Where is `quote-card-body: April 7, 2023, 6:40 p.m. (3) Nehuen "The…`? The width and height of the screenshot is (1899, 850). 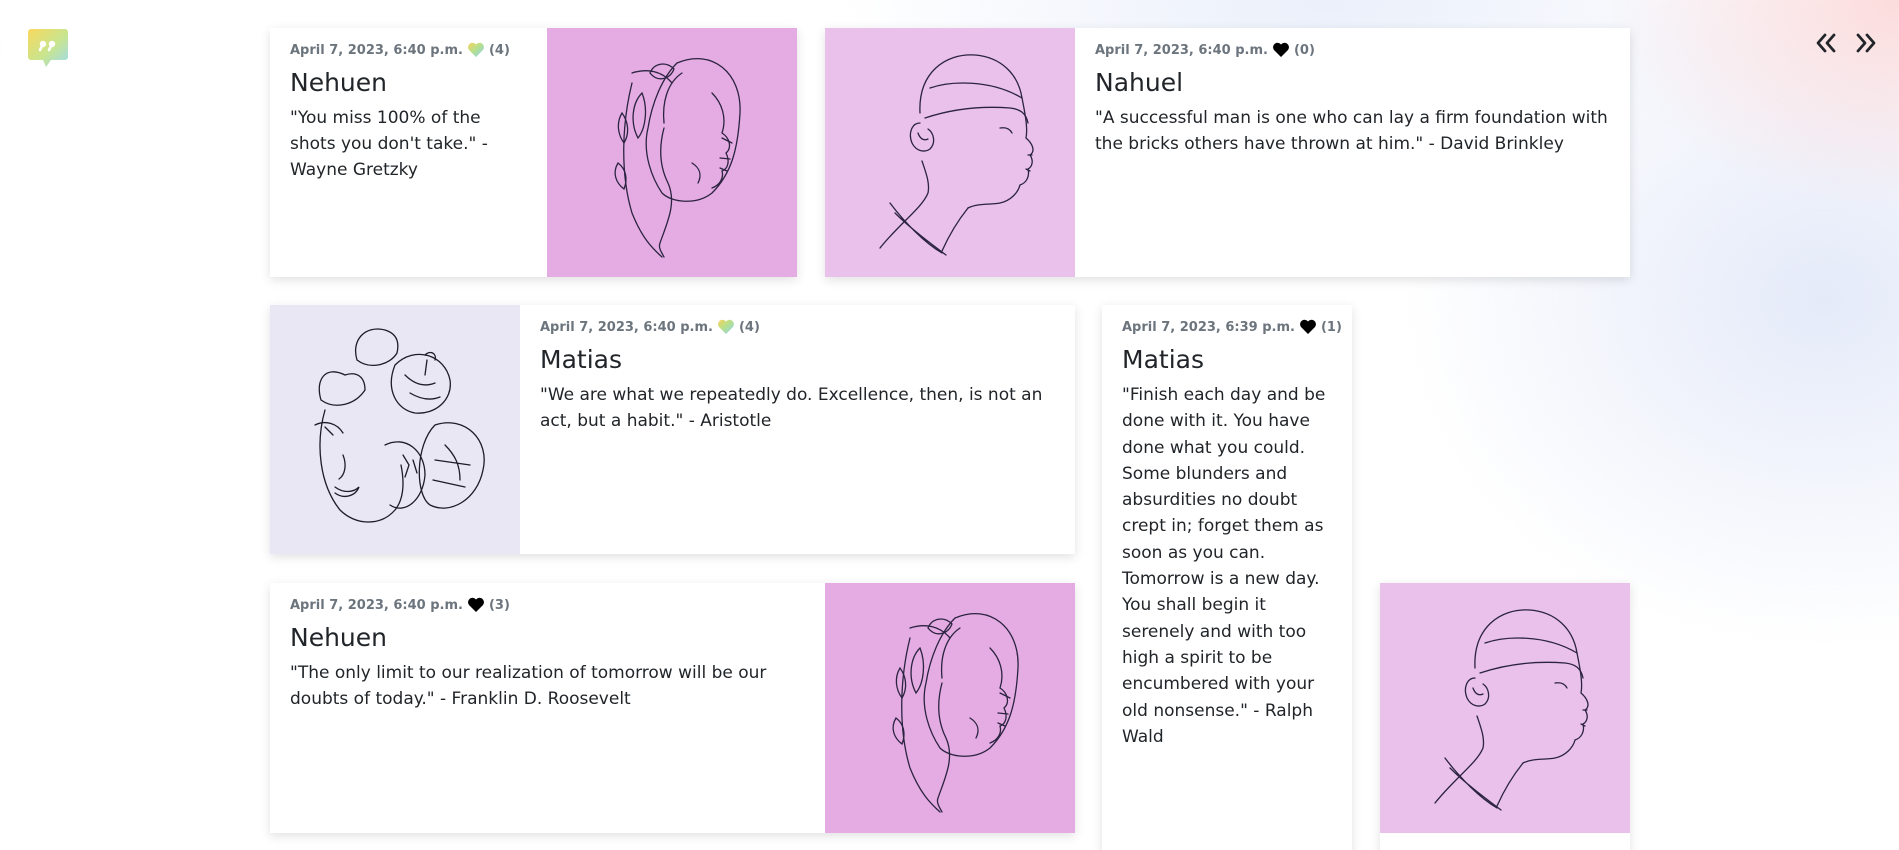 quote-card-body: April 7, 2023, 6:40 p.m. (3) Nehuen "The… is located at coordinates (547, 708).